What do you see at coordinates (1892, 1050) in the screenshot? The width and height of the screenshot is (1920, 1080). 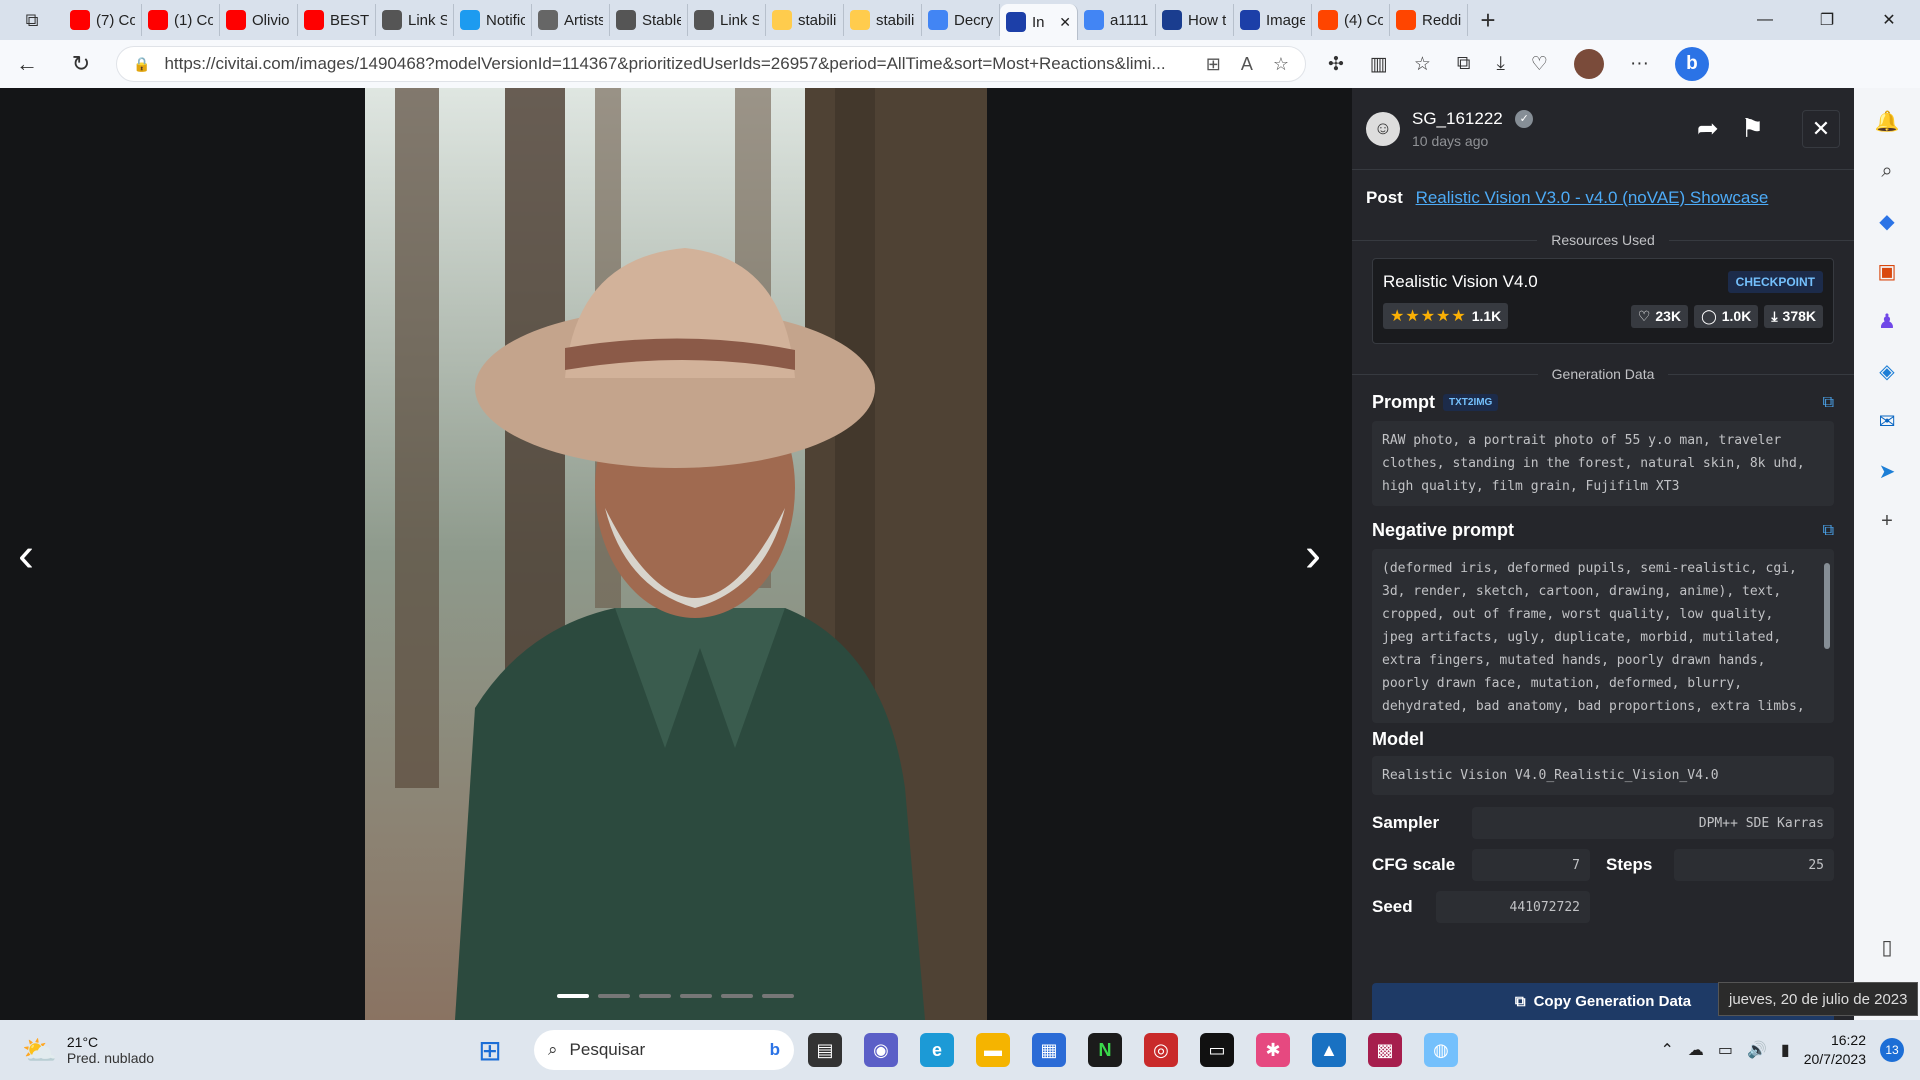 I see `notification-count-badge: 13` at bounding box center [1892, 1050].